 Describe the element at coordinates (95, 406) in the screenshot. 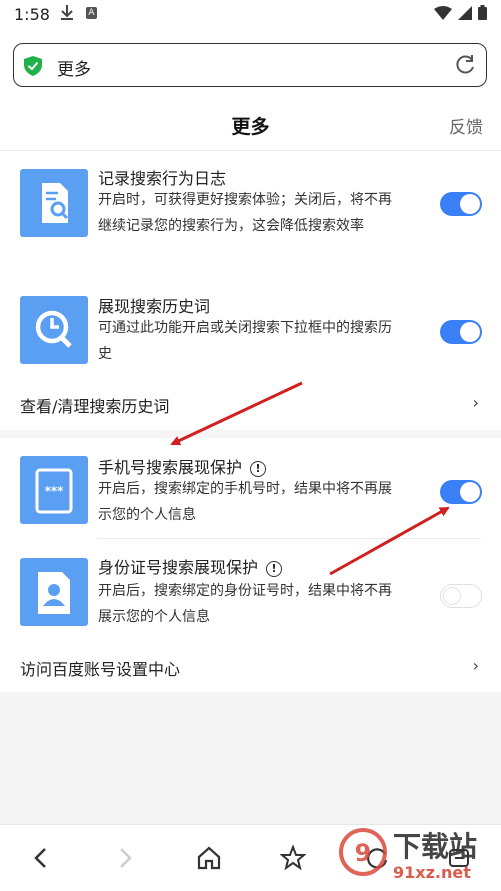

I see `view-clear-history-label: 查看/清理搜索历史词` at that location.